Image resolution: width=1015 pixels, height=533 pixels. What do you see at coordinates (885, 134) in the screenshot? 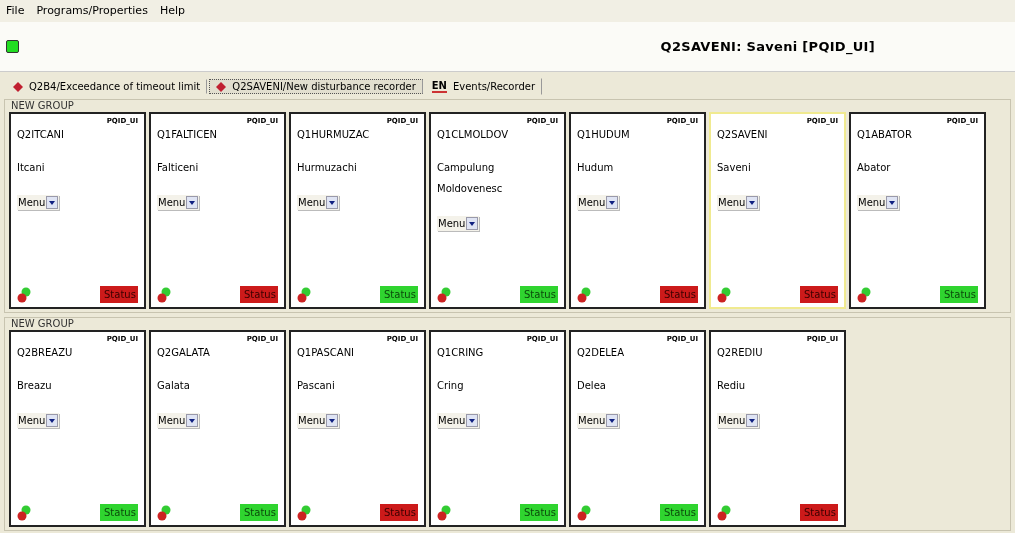
I see `device-code: Q1ABATOR` at bounding box center [885, 134].